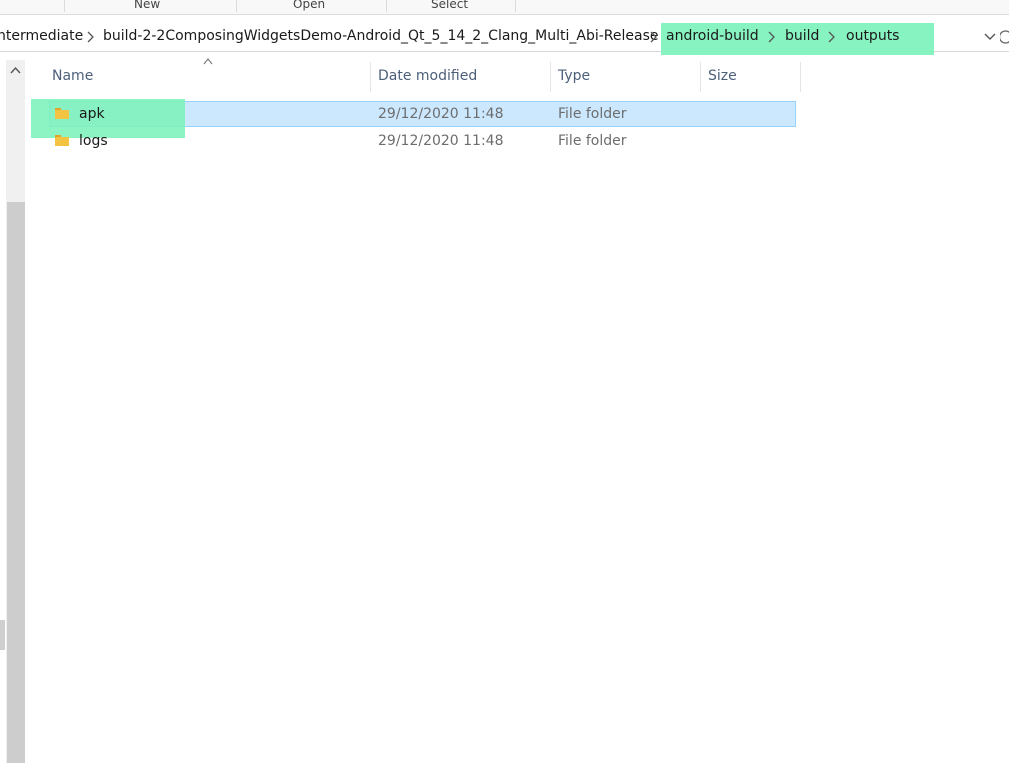  Describe the element at coordinates (990, 37) in the screenshot. I see `chevron-down-icon` at that location.